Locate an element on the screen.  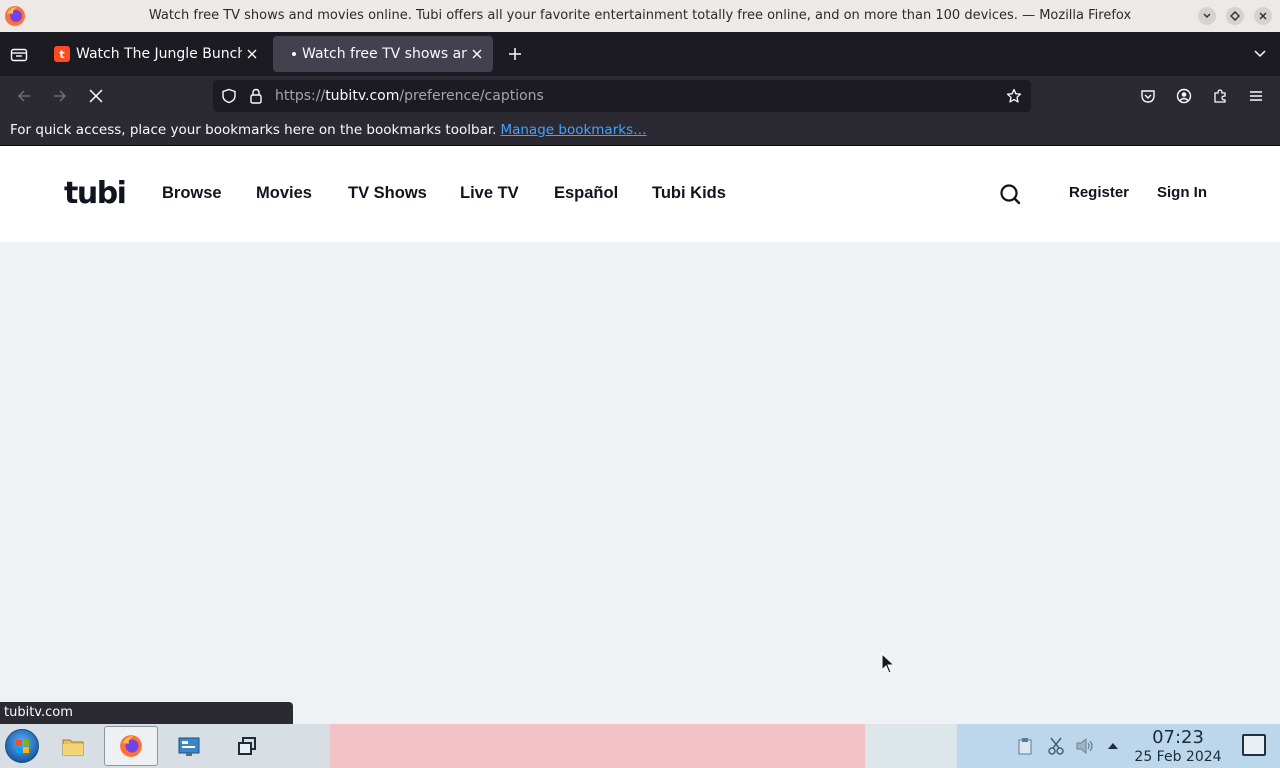
maximize-button is located at coordinates (1235, 16).